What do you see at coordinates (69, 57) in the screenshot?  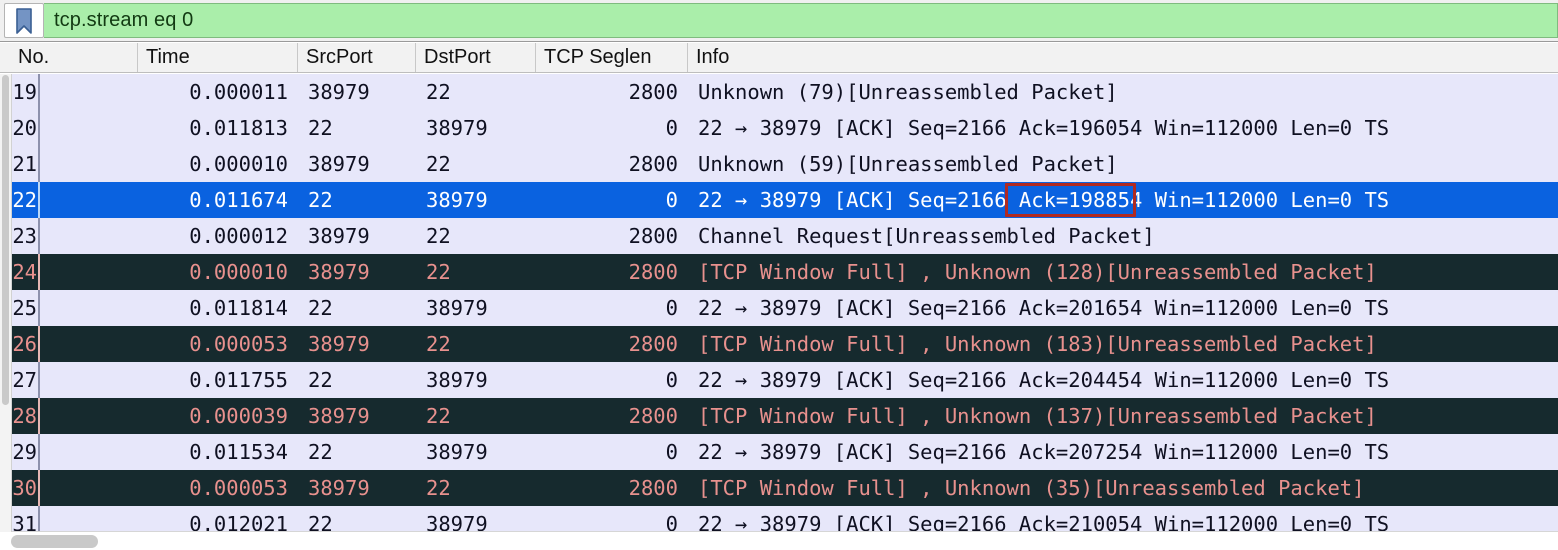 I see `column-header-no: No.` at bounding box center [69, 57].